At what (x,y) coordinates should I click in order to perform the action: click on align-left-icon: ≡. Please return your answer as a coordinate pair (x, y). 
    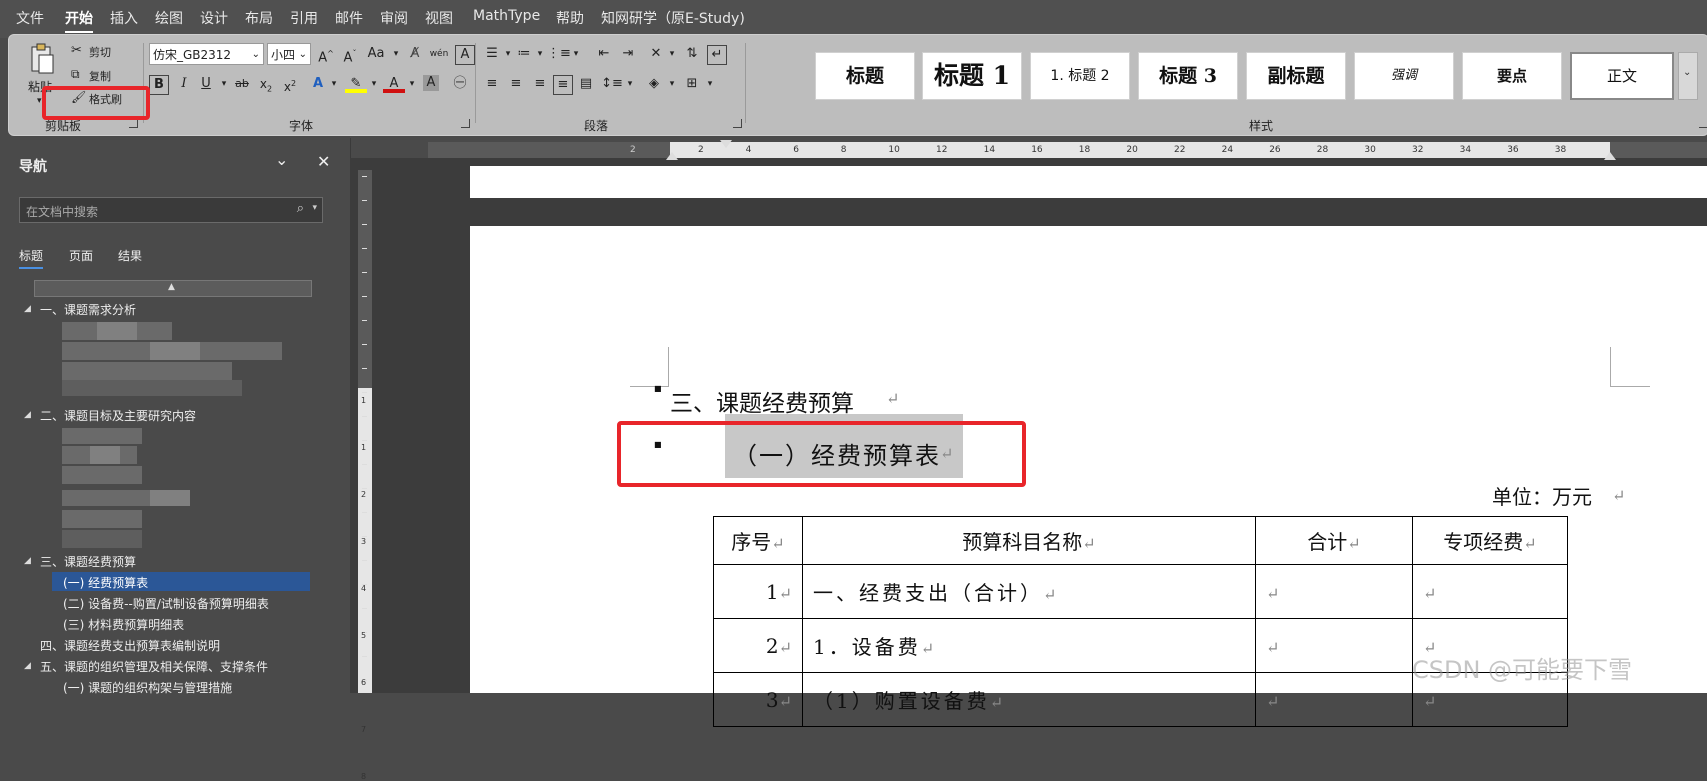
    Looking at the image, I should click on (492, 84).